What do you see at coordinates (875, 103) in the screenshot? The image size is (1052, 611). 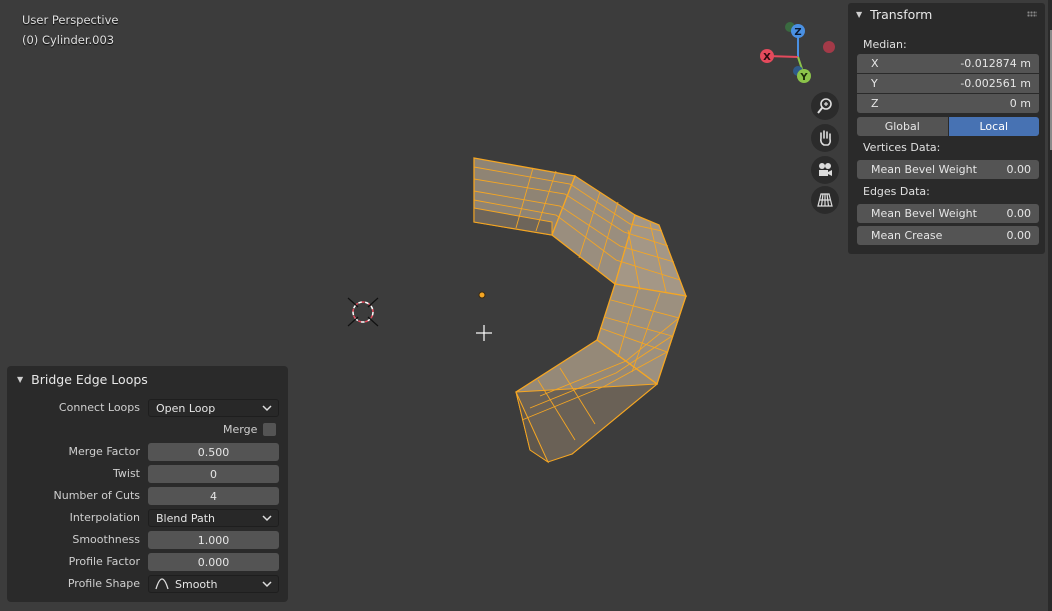 I see `median-z-label: Z` at bounding box center [875, 103].